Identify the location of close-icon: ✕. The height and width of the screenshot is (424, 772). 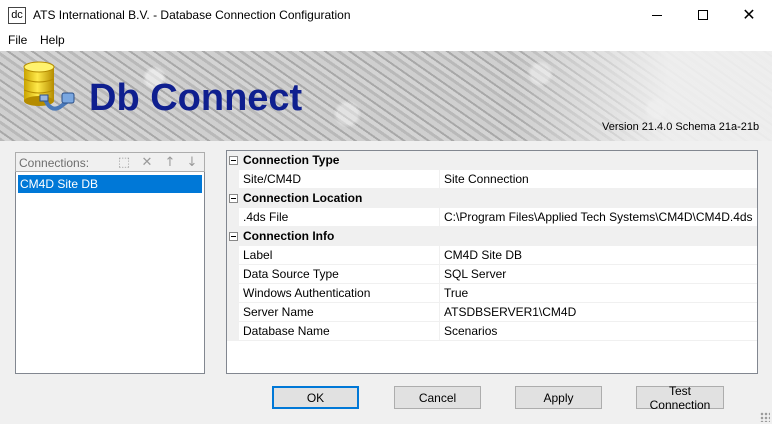
(749, 14).